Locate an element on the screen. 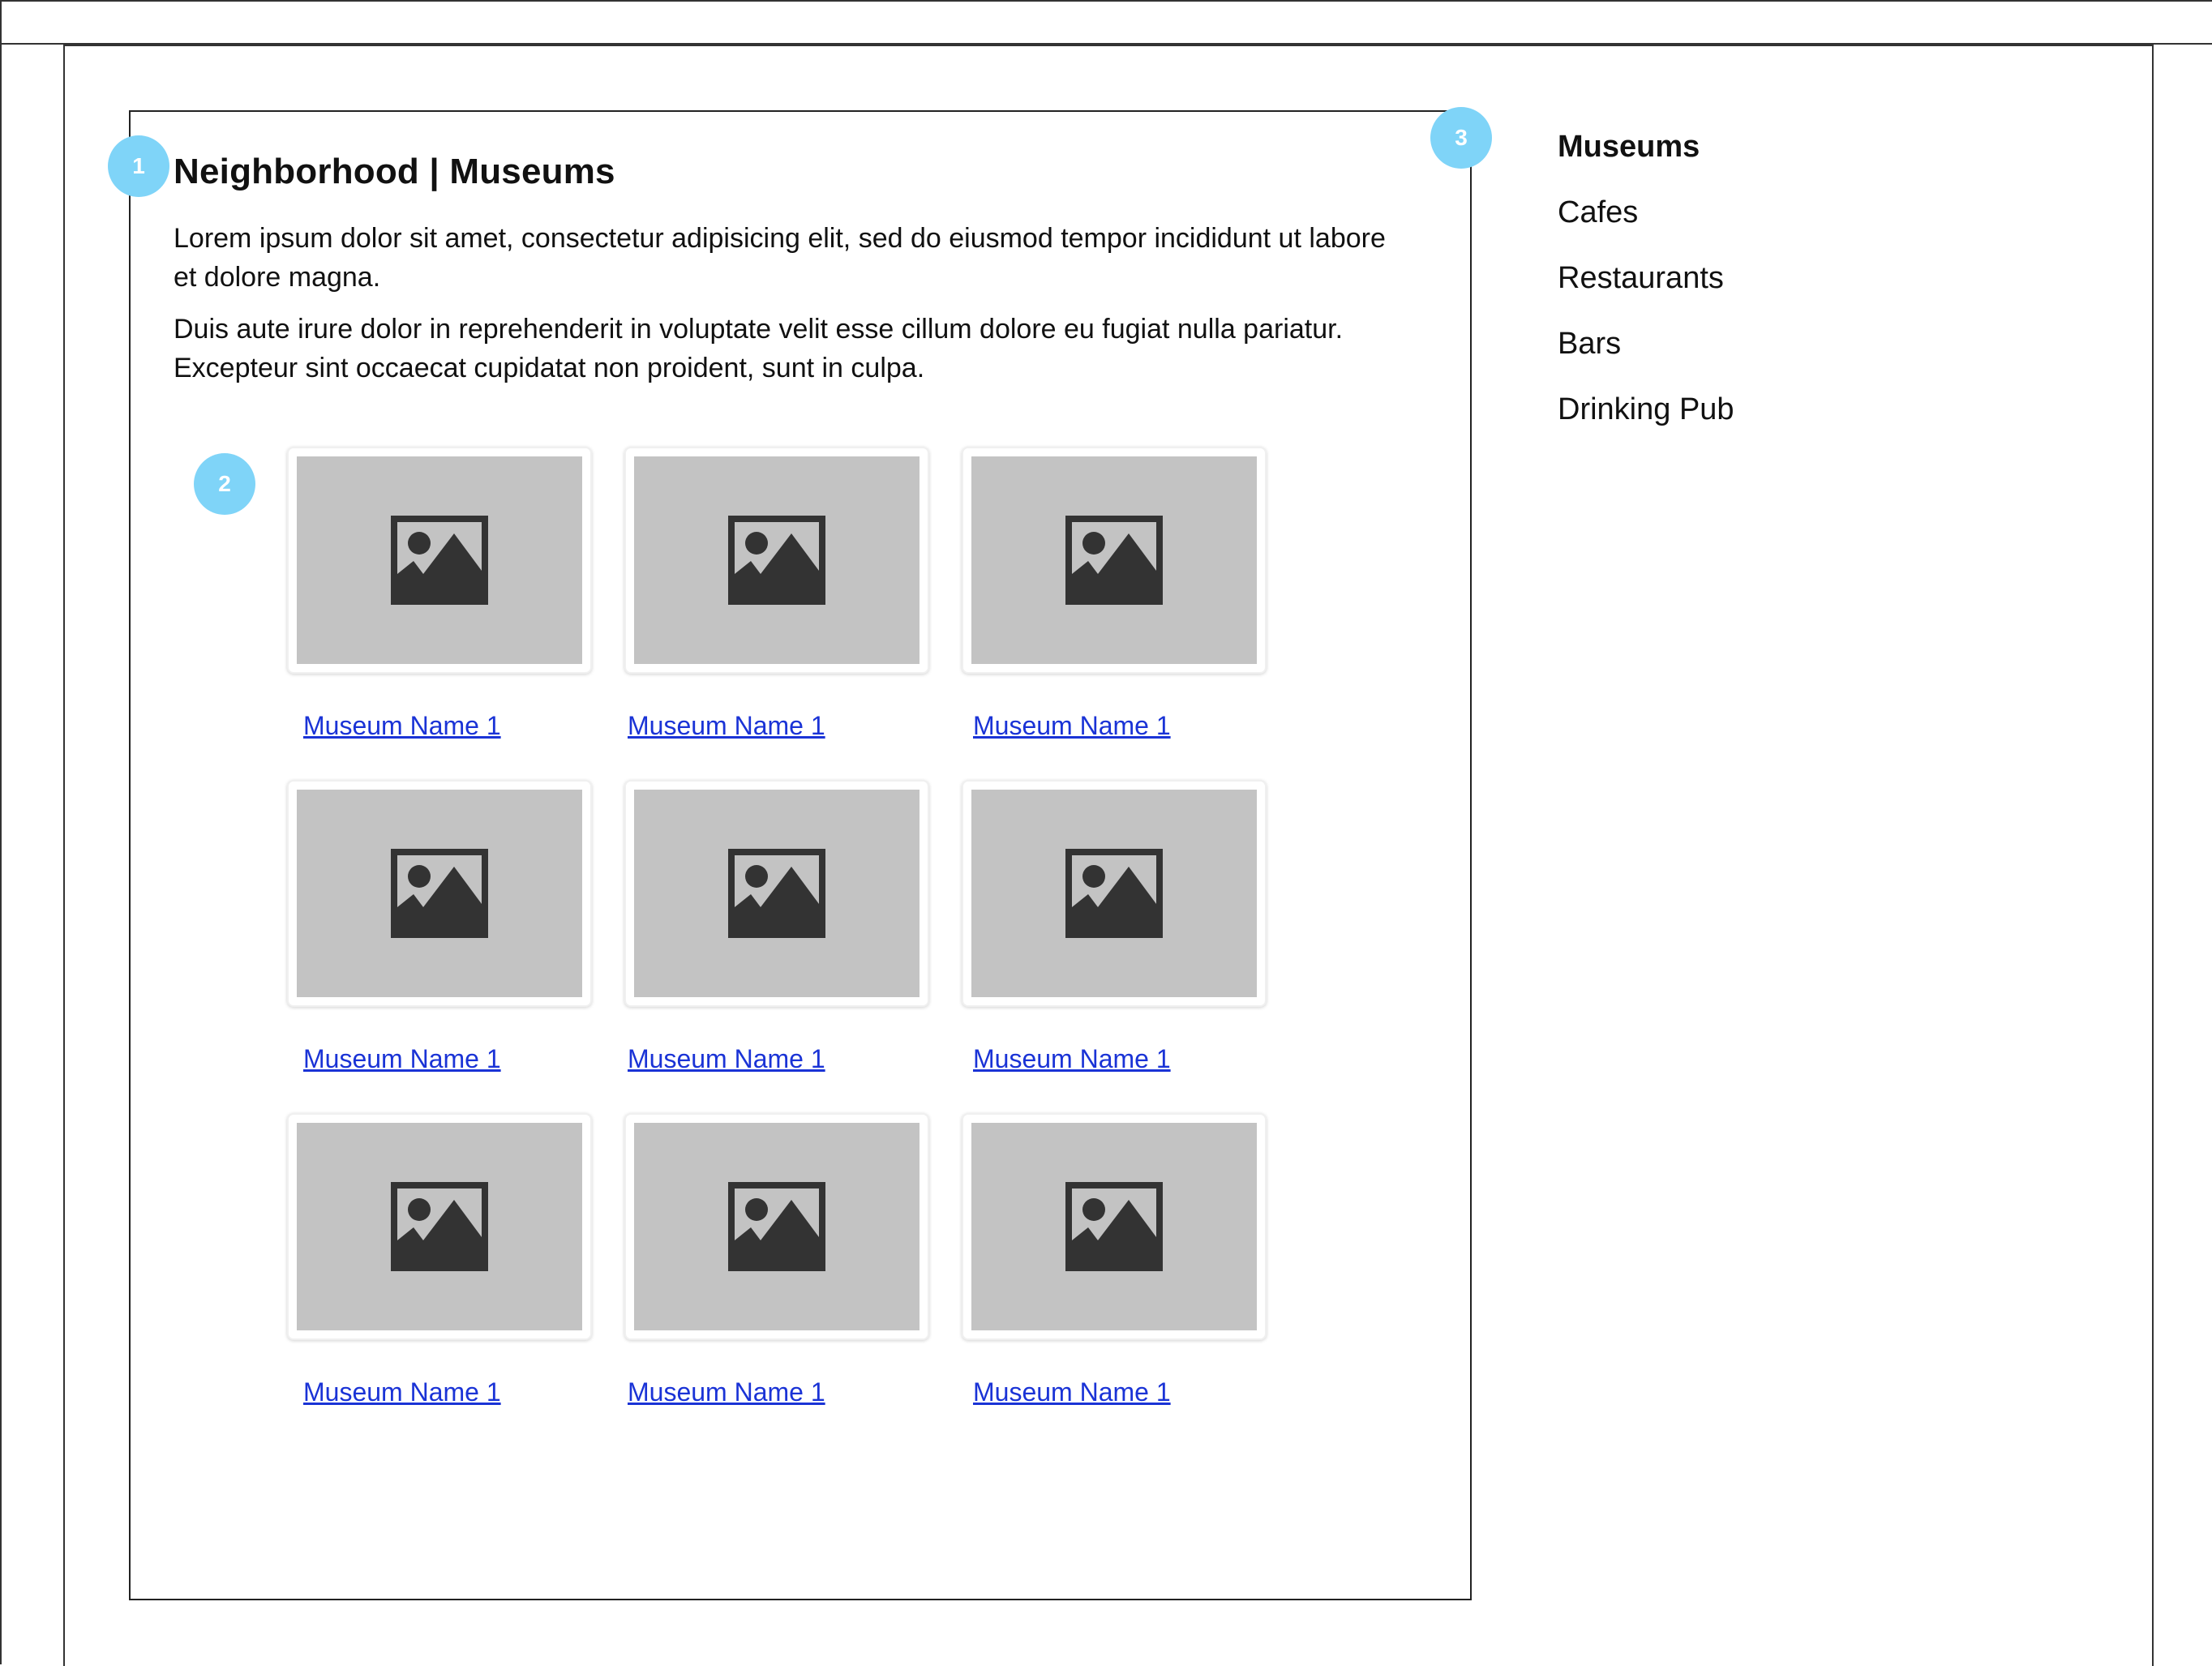 The height and width of the screenshot is (1666, 2212). annotation-badge-3: 3 is located at coordinates (1461, 138).